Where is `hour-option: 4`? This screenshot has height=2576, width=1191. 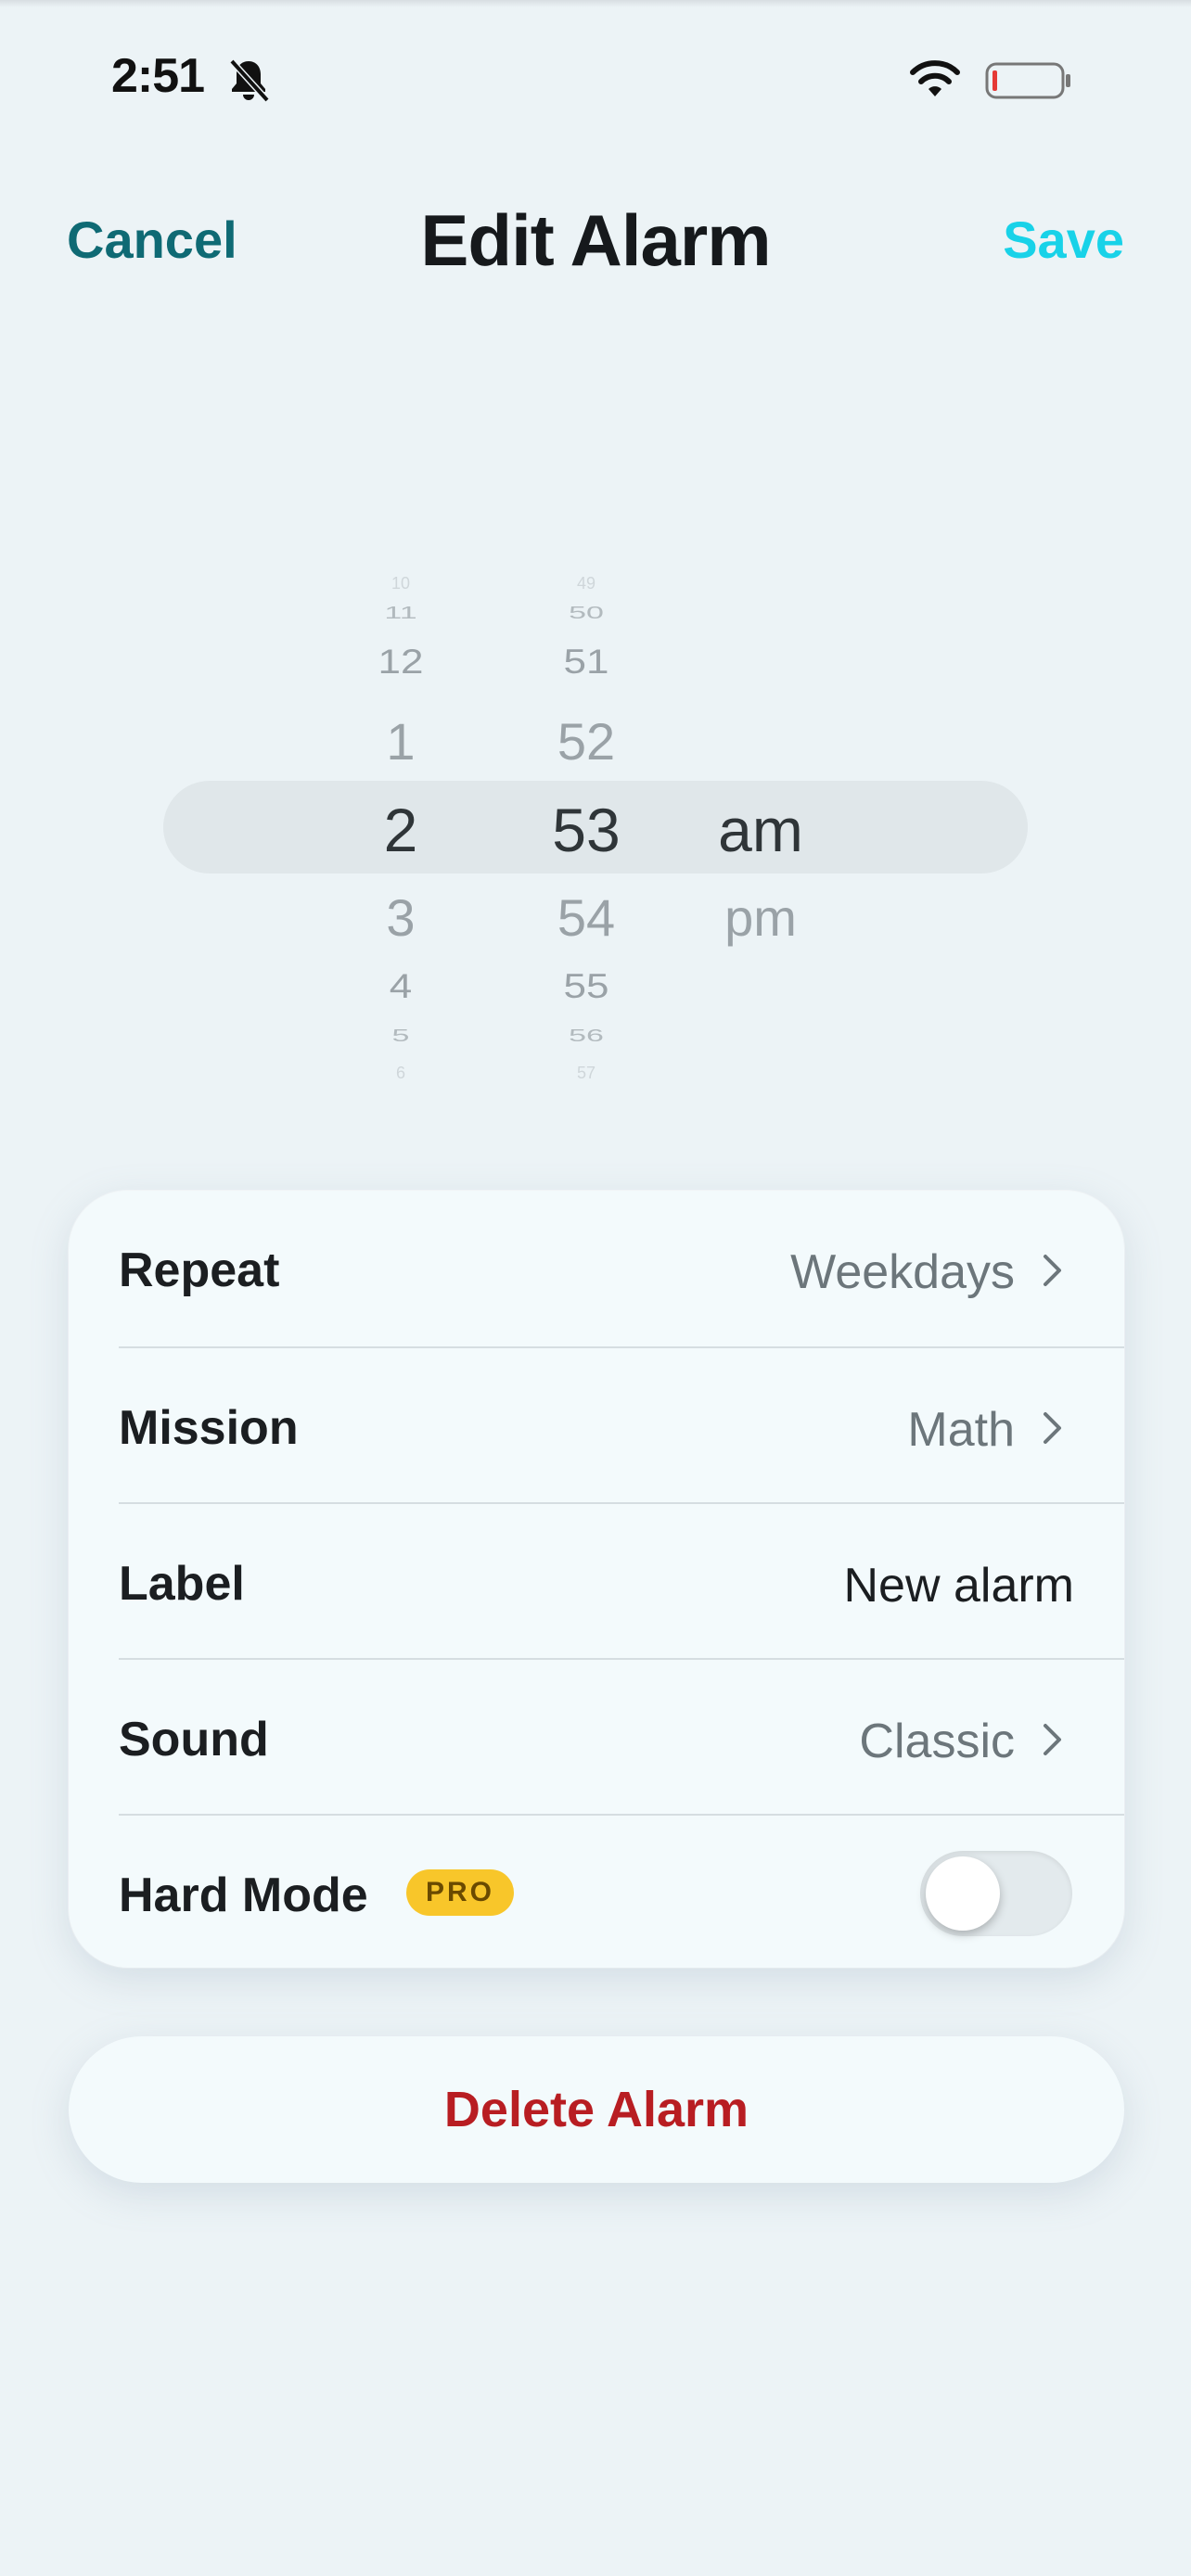
hour-option: 4 is located at coordinates (400, 986).